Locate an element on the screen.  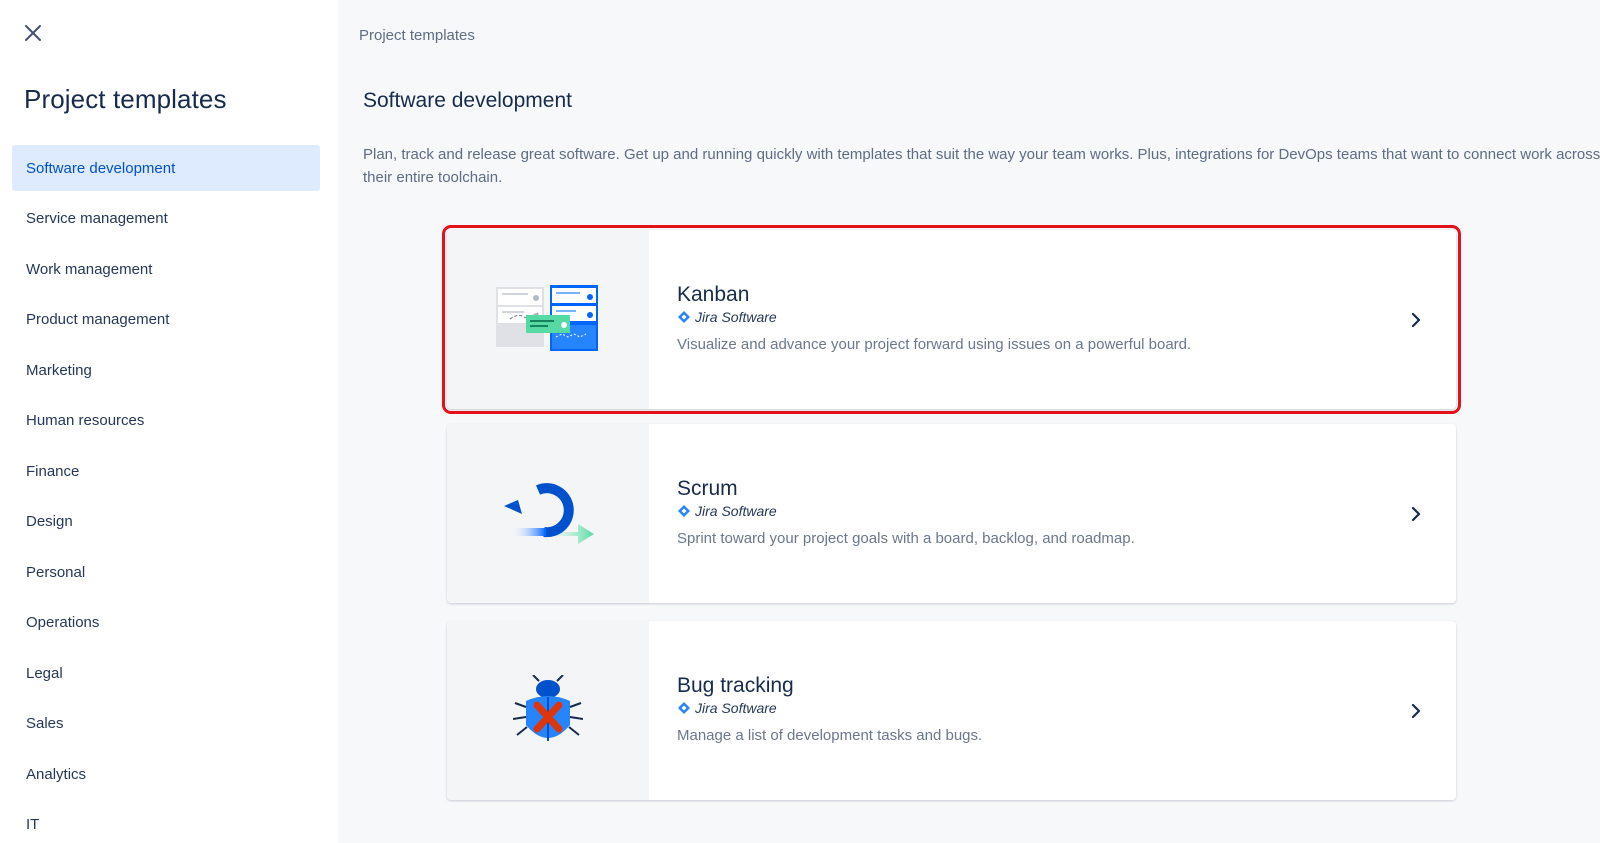
sidebar-item-it: IT is located at coordinates (166, 822).